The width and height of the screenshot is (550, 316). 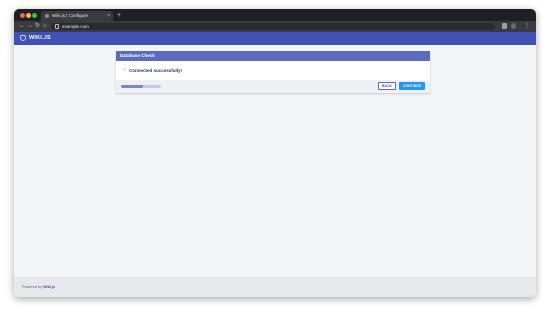 I want to click on check-icon: ✓, so click(x=125, y=70).